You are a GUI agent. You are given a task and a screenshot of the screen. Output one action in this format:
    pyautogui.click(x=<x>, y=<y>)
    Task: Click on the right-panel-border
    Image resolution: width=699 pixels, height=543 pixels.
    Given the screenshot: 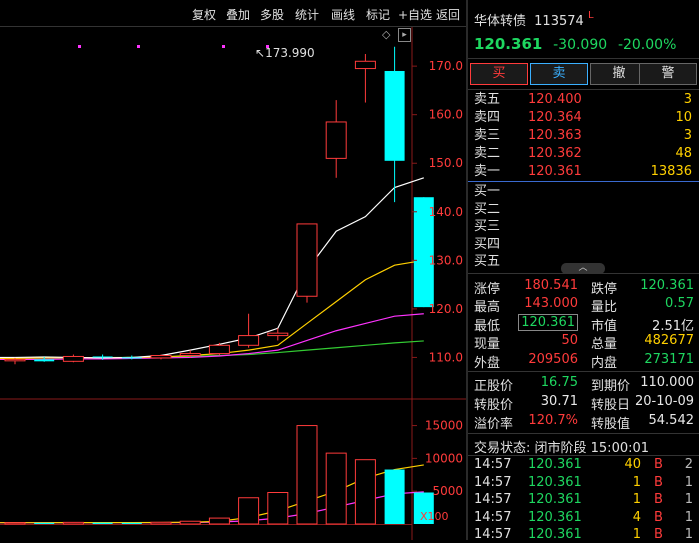 What is the action you would take?
    pyautogui.click(x=467, y=270)
    